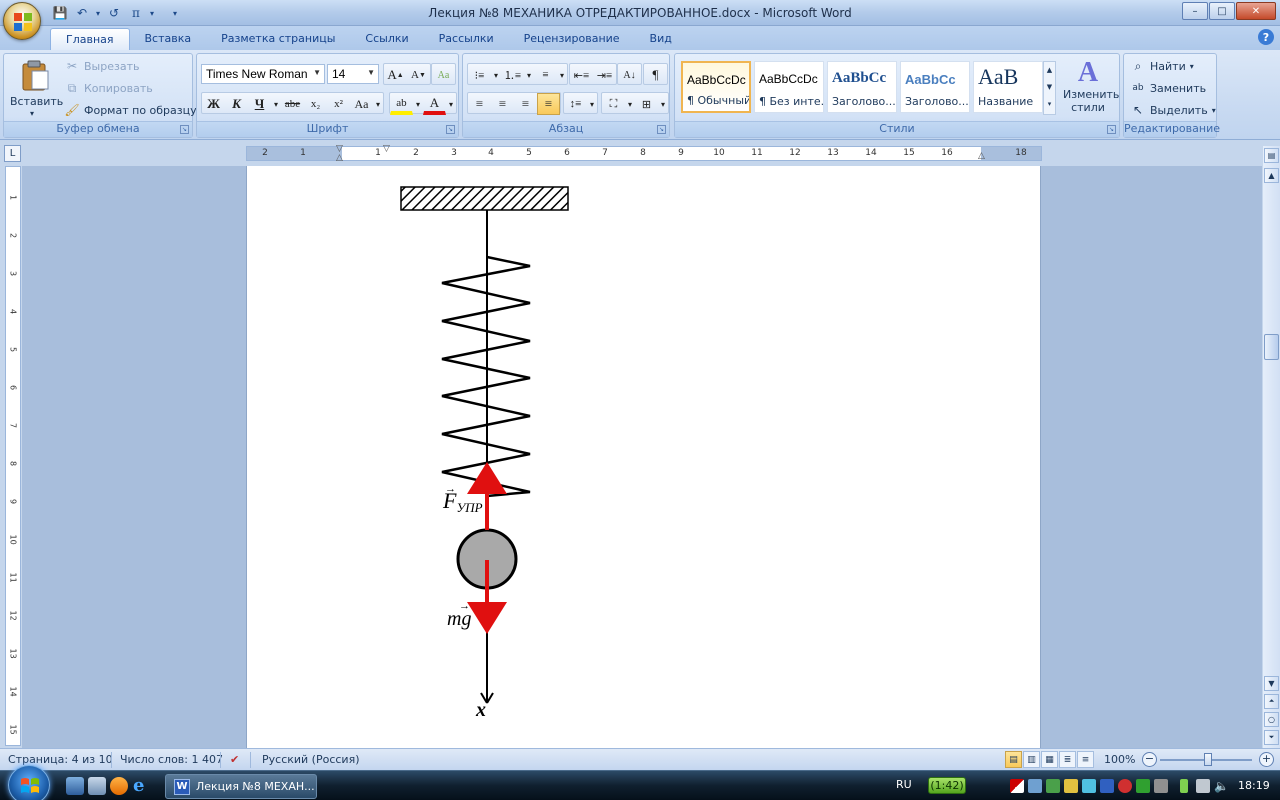  I want to click on close-button: ✕, so click(1256, 11).